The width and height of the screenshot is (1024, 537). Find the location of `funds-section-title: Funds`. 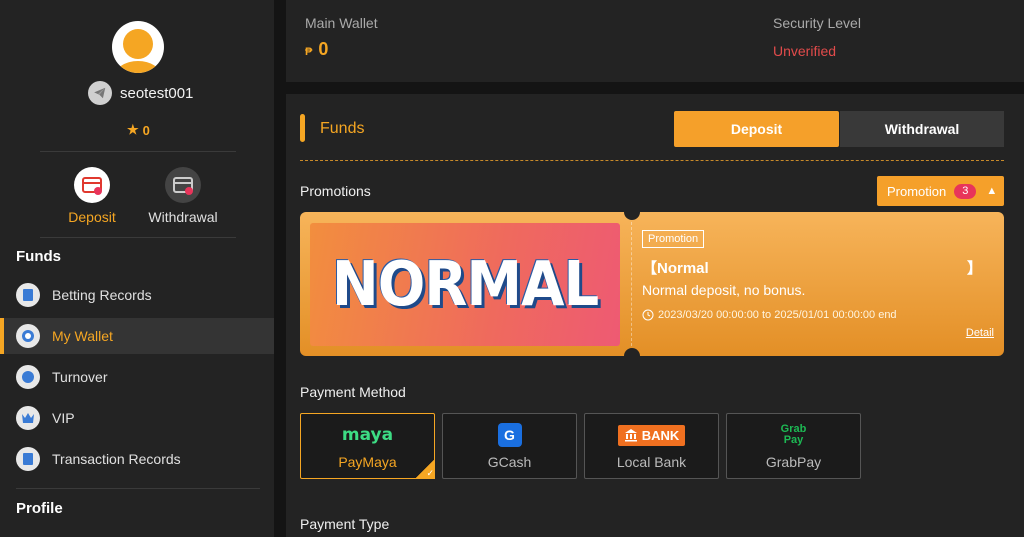

funds-section-title: Funds is located at coordinates (38, 256).